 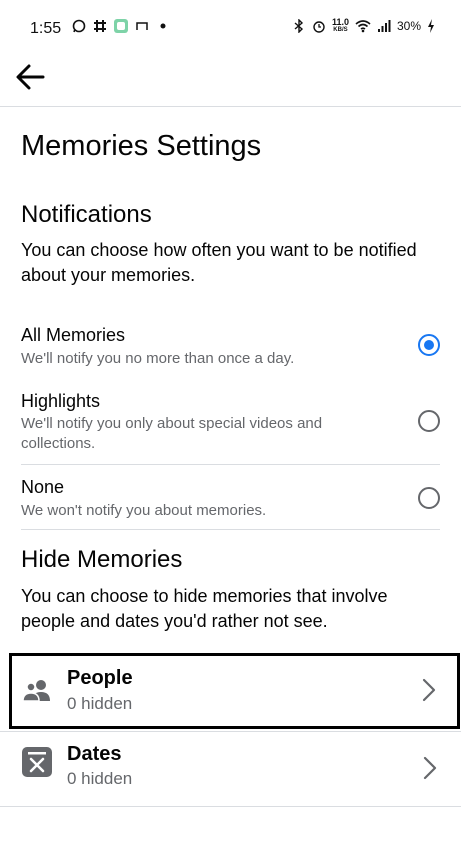 What do you see at coordinates (429, 498) in the screenshot?
I see `radio-none` at bounding box center [429, 498].